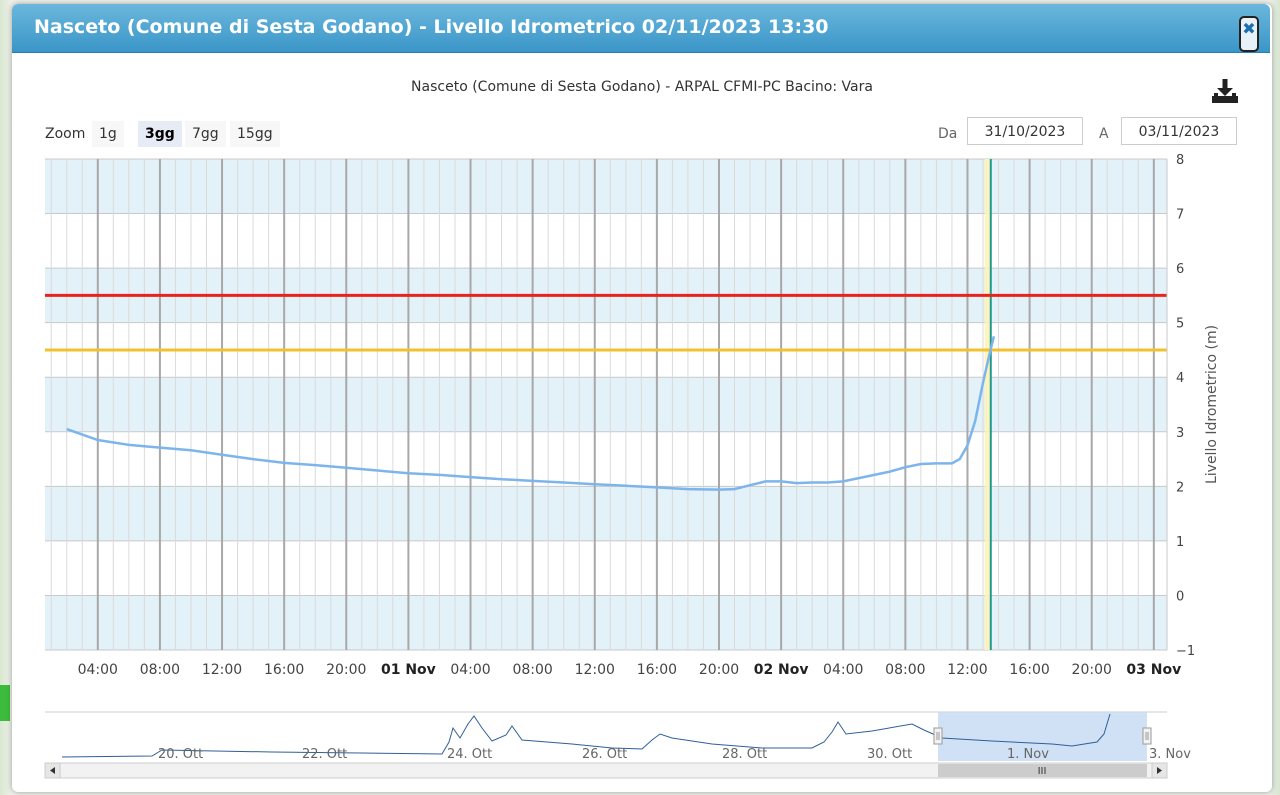 This screenshot has height=795, width=1280. I want to click on y-tick-label: 8, so click(1180, 160).